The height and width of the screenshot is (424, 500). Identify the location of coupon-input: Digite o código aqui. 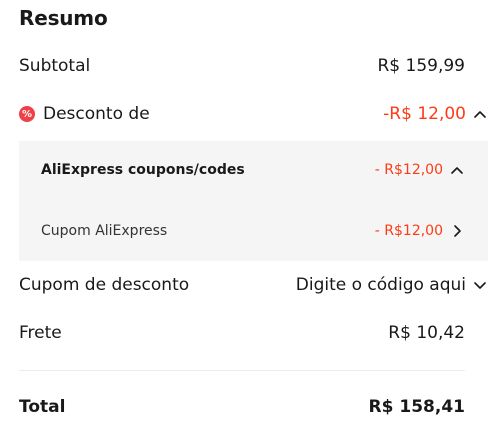
(392, 285).